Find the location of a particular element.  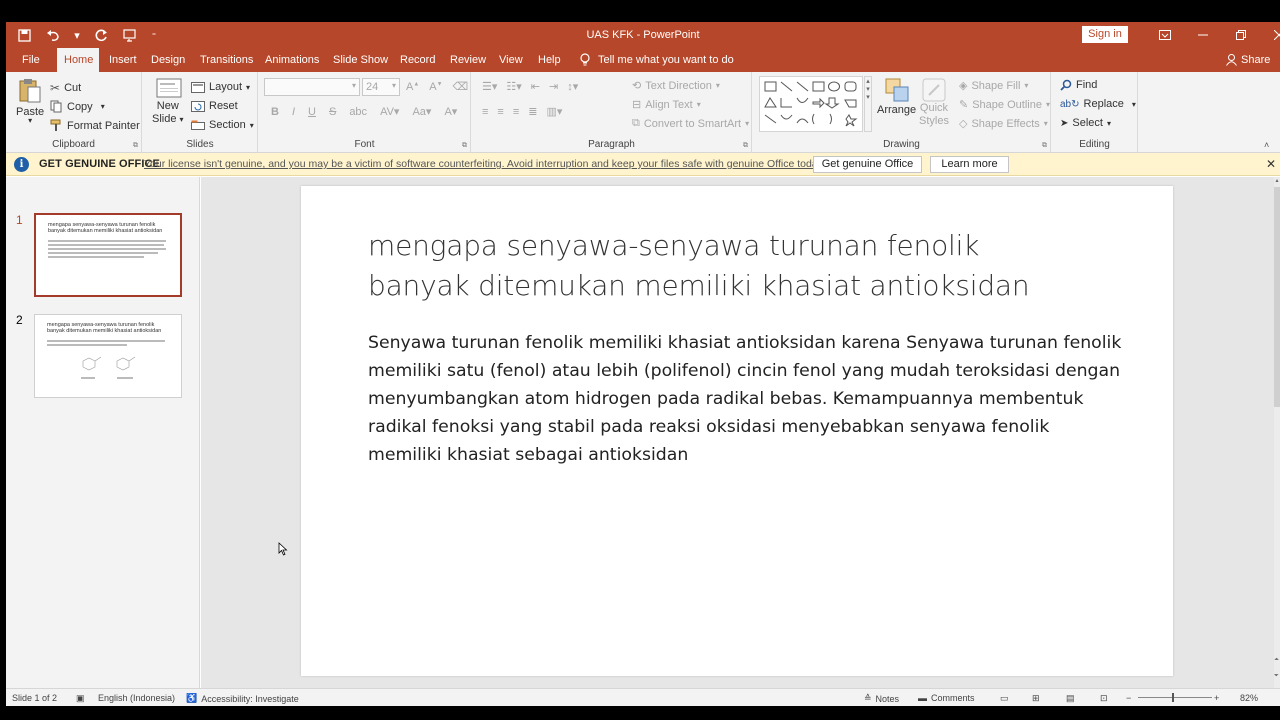

spelling-check-icon: ▣ is located at coordinates (80, 698).